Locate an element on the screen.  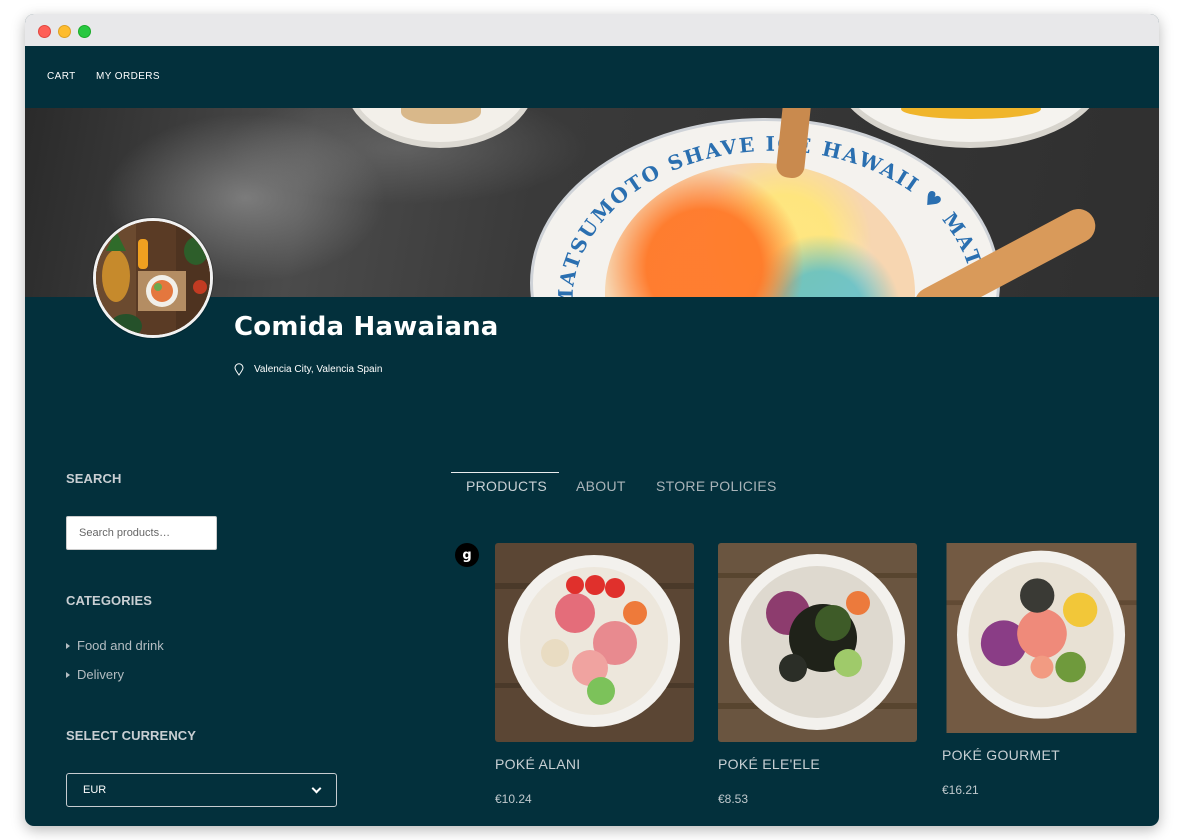
product-card: POKÉ GOURMET €16.21 is located at coordinates (1041, 670).